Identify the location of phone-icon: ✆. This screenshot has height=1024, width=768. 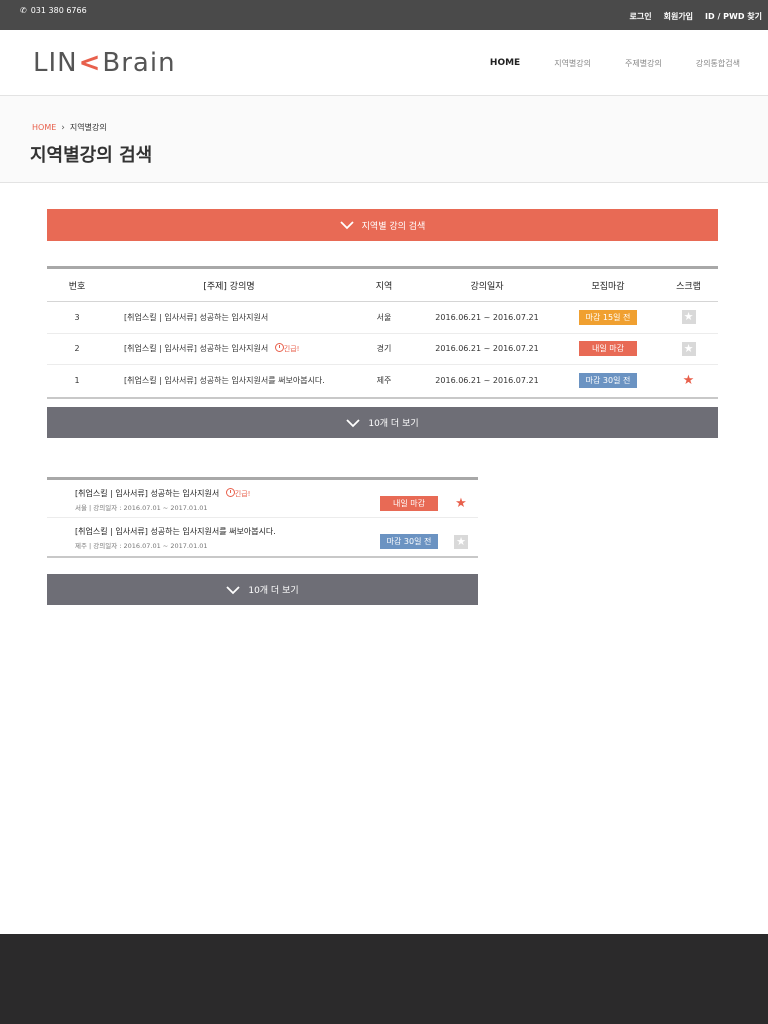
(23, 10).